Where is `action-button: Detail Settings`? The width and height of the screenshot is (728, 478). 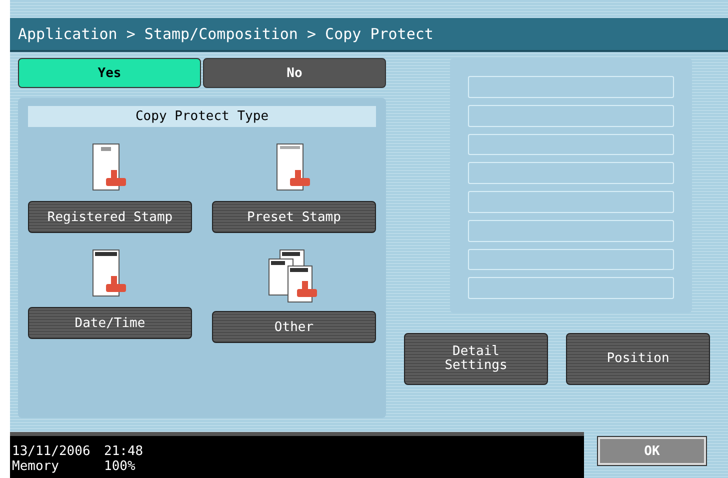 action-button: Detail Settings is located at coordinates (476, 359).